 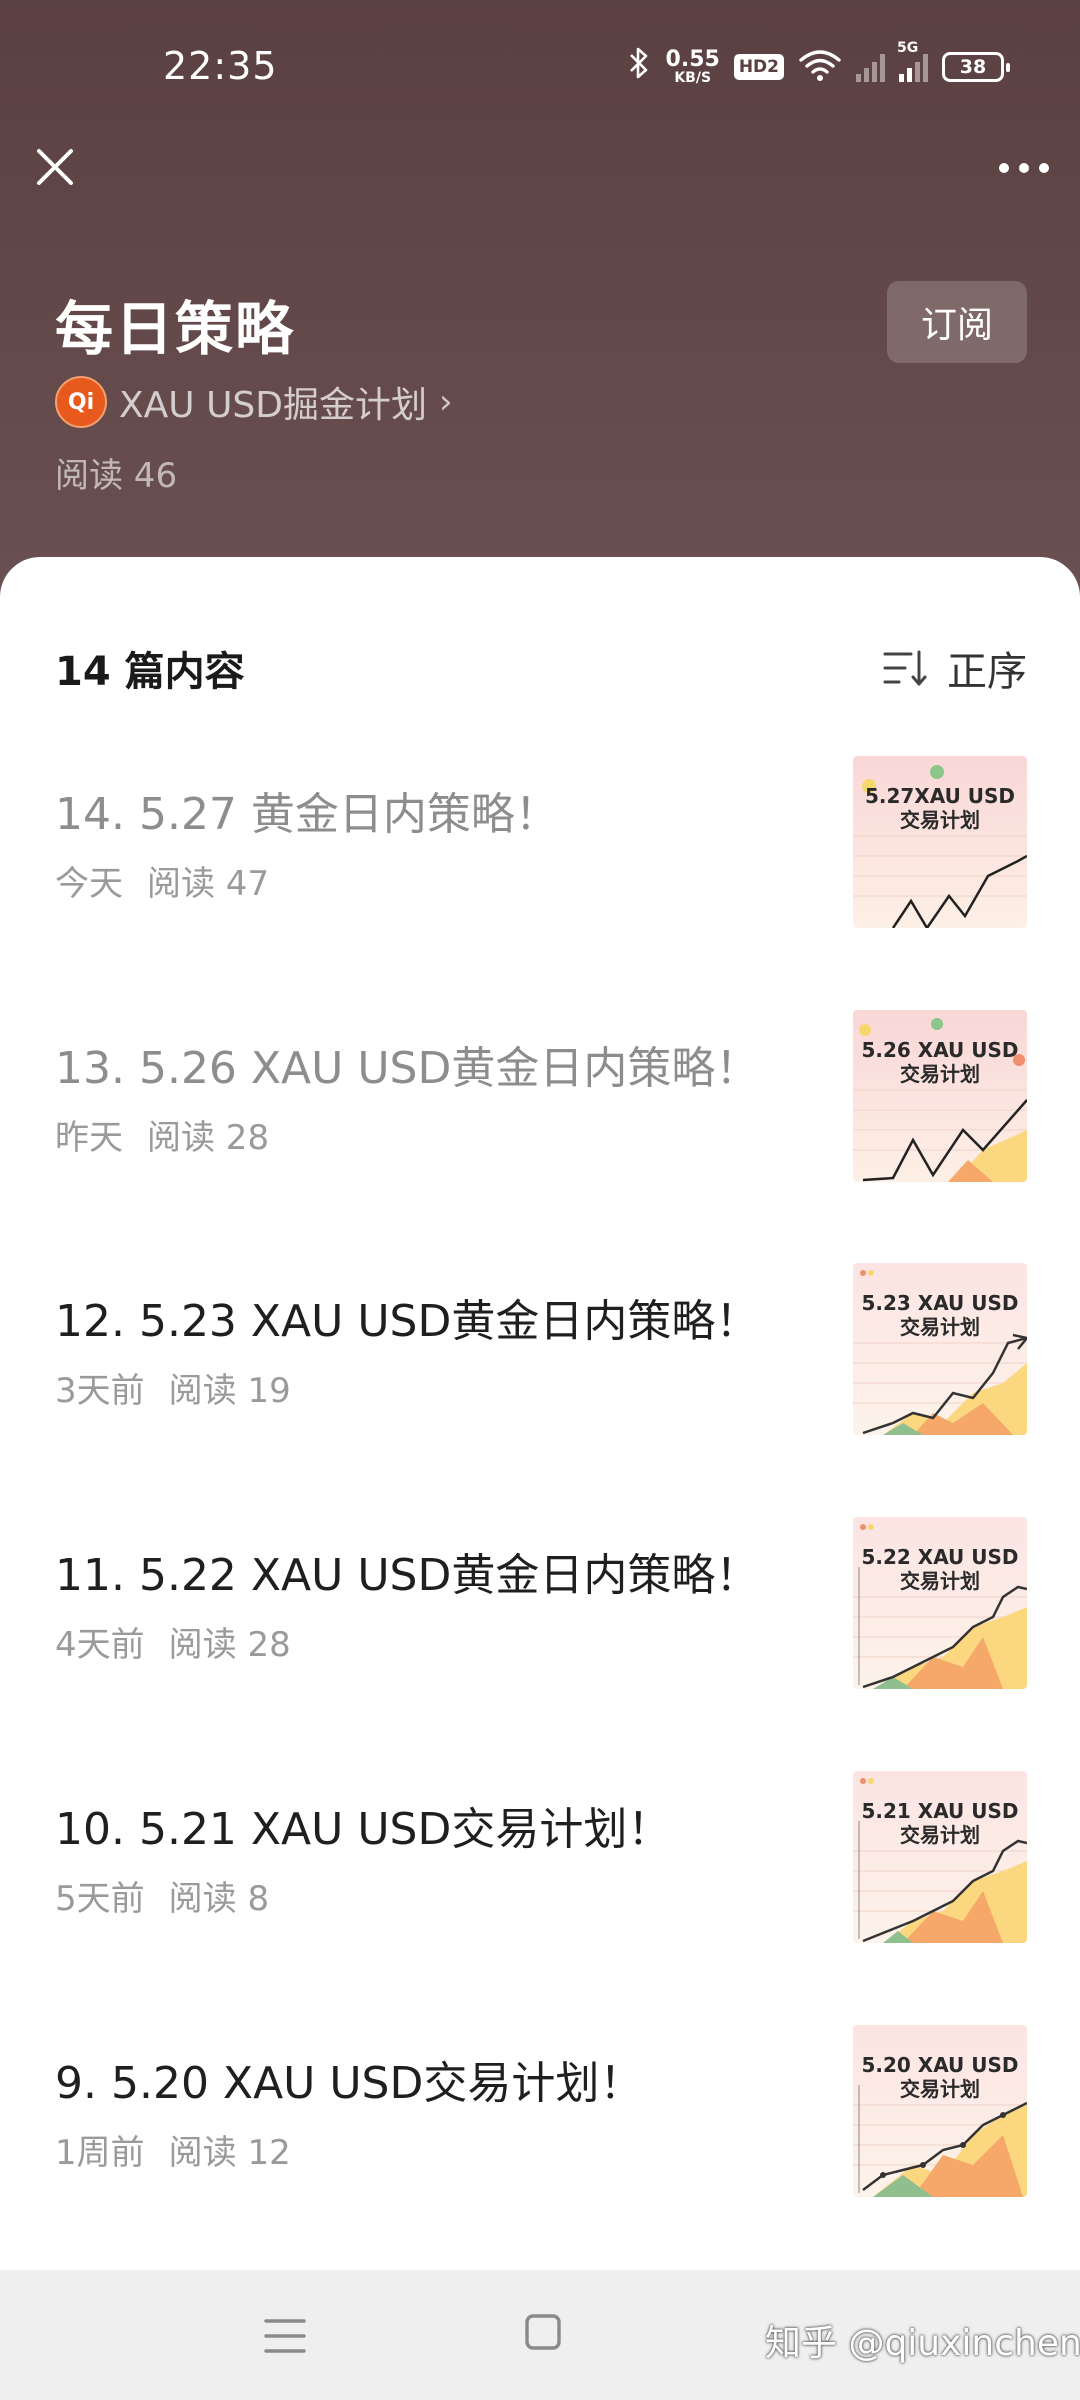 What do you see at coordinates (100, 2153) in the screenshot?
I see `article-time: 1周前` at bounding box center [100, 2153].